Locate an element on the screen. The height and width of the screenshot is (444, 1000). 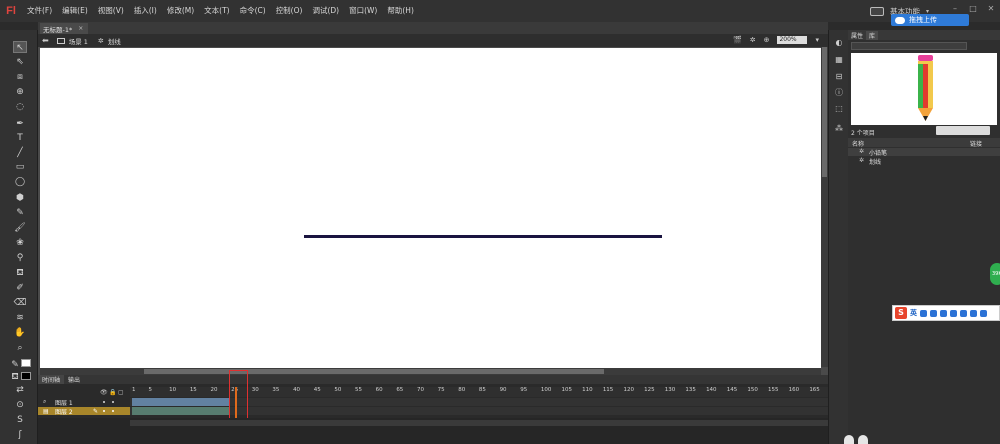
free-transform-tool-icon: ⧈ is located at coordinates (20, 77).